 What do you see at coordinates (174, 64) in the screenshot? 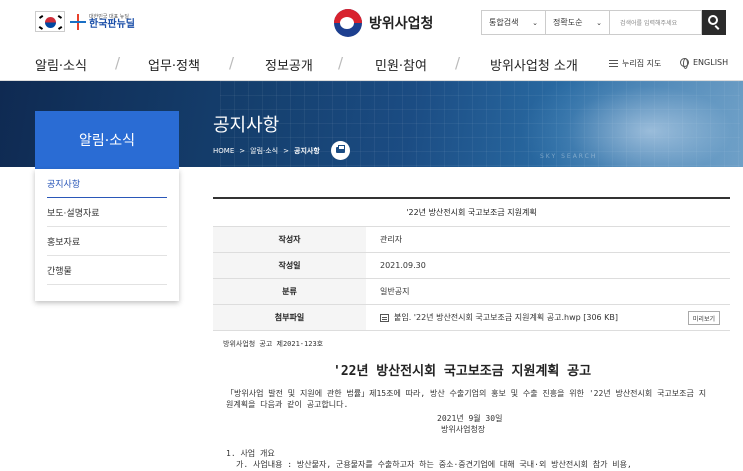
I see `gnb-item-policy: 업무·정책` at bounding box center [174, 64].